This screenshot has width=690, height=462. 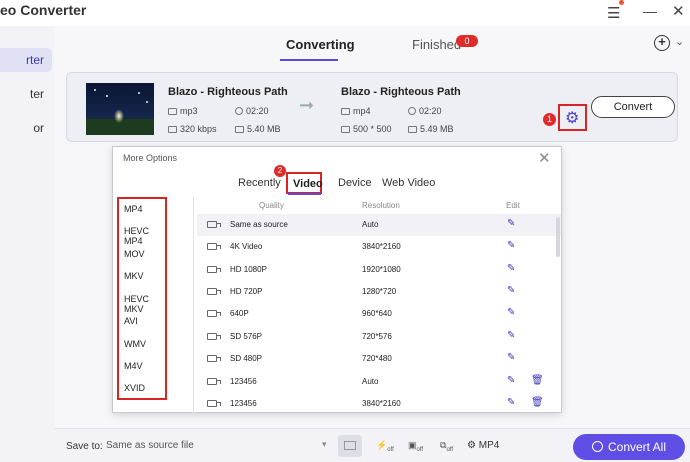 What do you see at coordinates (193, 305) in the screenshot?
I see `divider` at bounding box center [193, 305].